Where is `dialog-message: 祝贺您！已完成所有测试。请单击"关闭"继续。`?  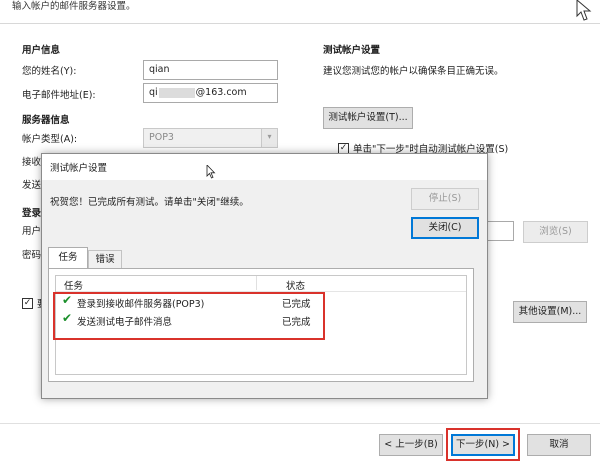
dialog-message: 祝贺您！已完成所有测试。请单击"关闭"继续。 is located at coordinates (149, 202).